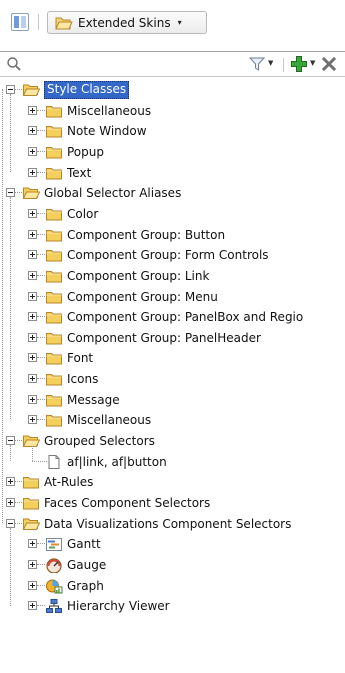 Image resolution: width=345 pixels, height=673 pixels. Describe the element at coordinates (312, 63) in the screenshot. I see `add-dropdown-caret: ▼` at that location.